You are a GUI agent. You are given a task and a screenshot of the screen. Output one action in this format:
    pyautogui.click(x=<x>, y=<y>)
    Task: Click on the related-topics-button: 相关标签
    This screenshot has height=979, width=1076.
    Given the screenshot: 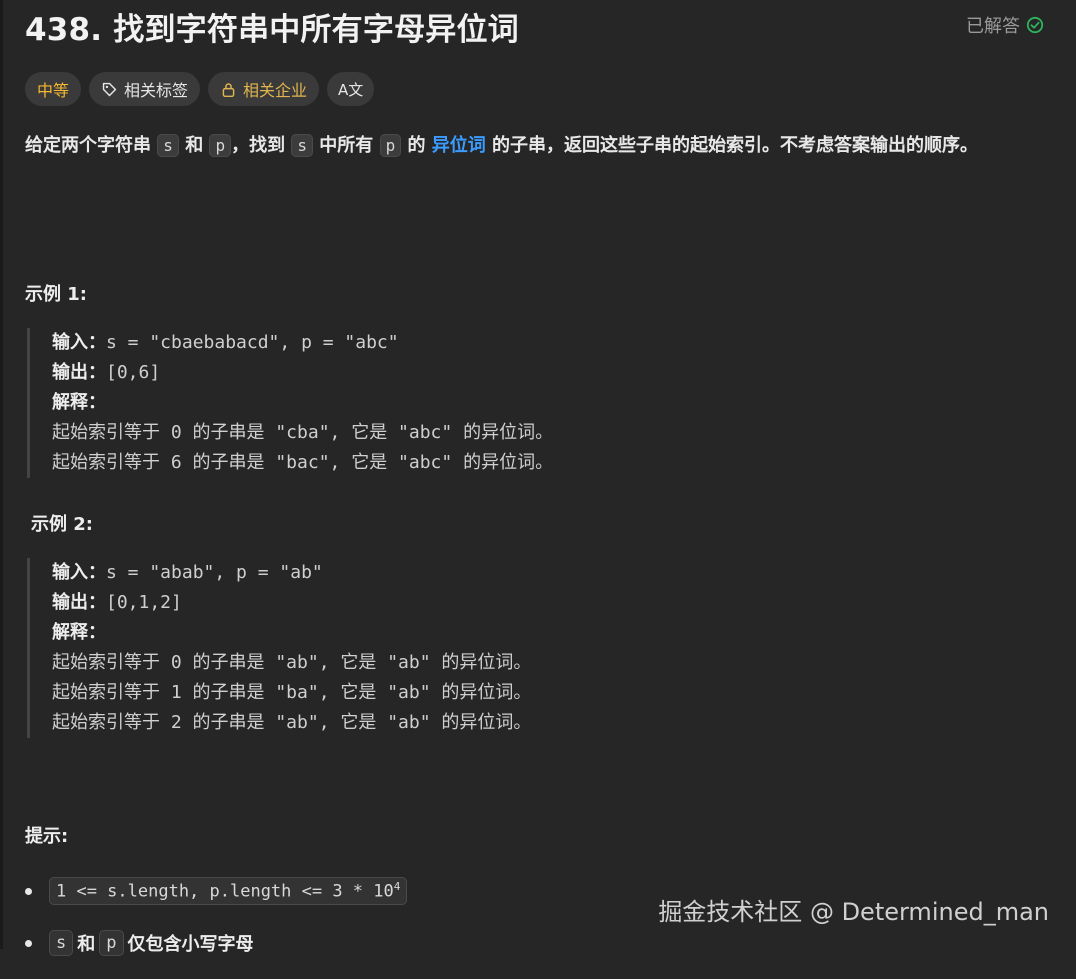 What is the action you would take?
    pyautogui.click(x=145, y=89)
    